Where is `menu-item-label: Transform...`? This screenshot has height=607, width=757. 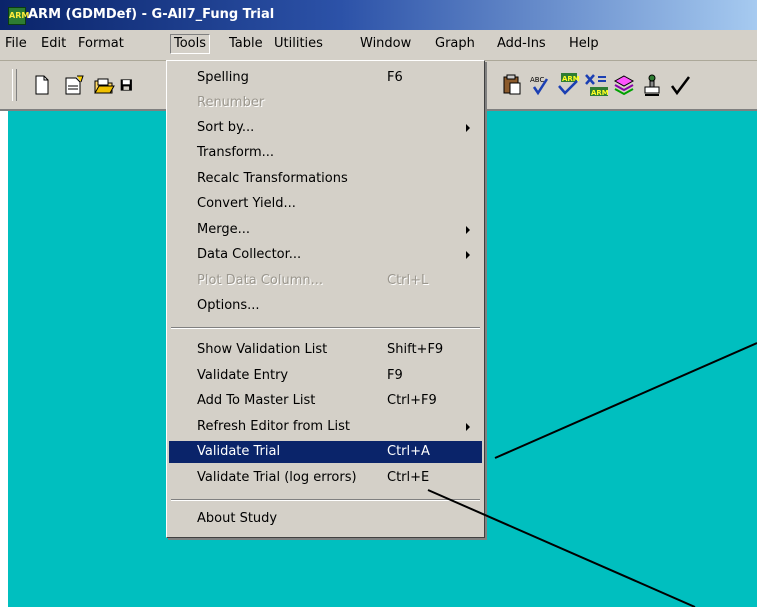 menu-item-label: Transform... is located at coordinates (236, 152).